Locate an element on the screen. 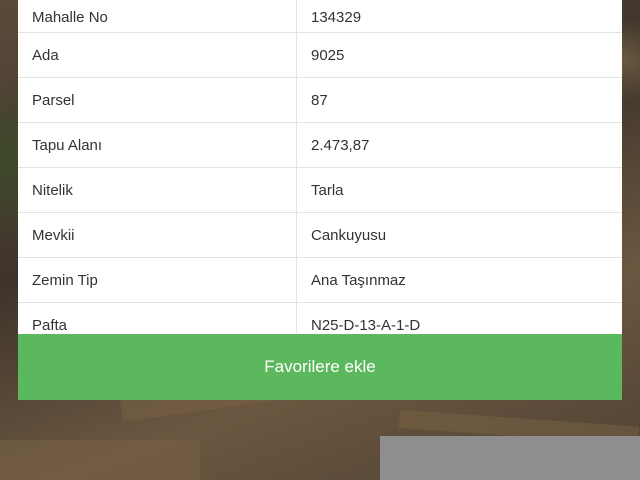  add-to-favorites-button: Favorilere ekle is located at coordinates (320, 367).